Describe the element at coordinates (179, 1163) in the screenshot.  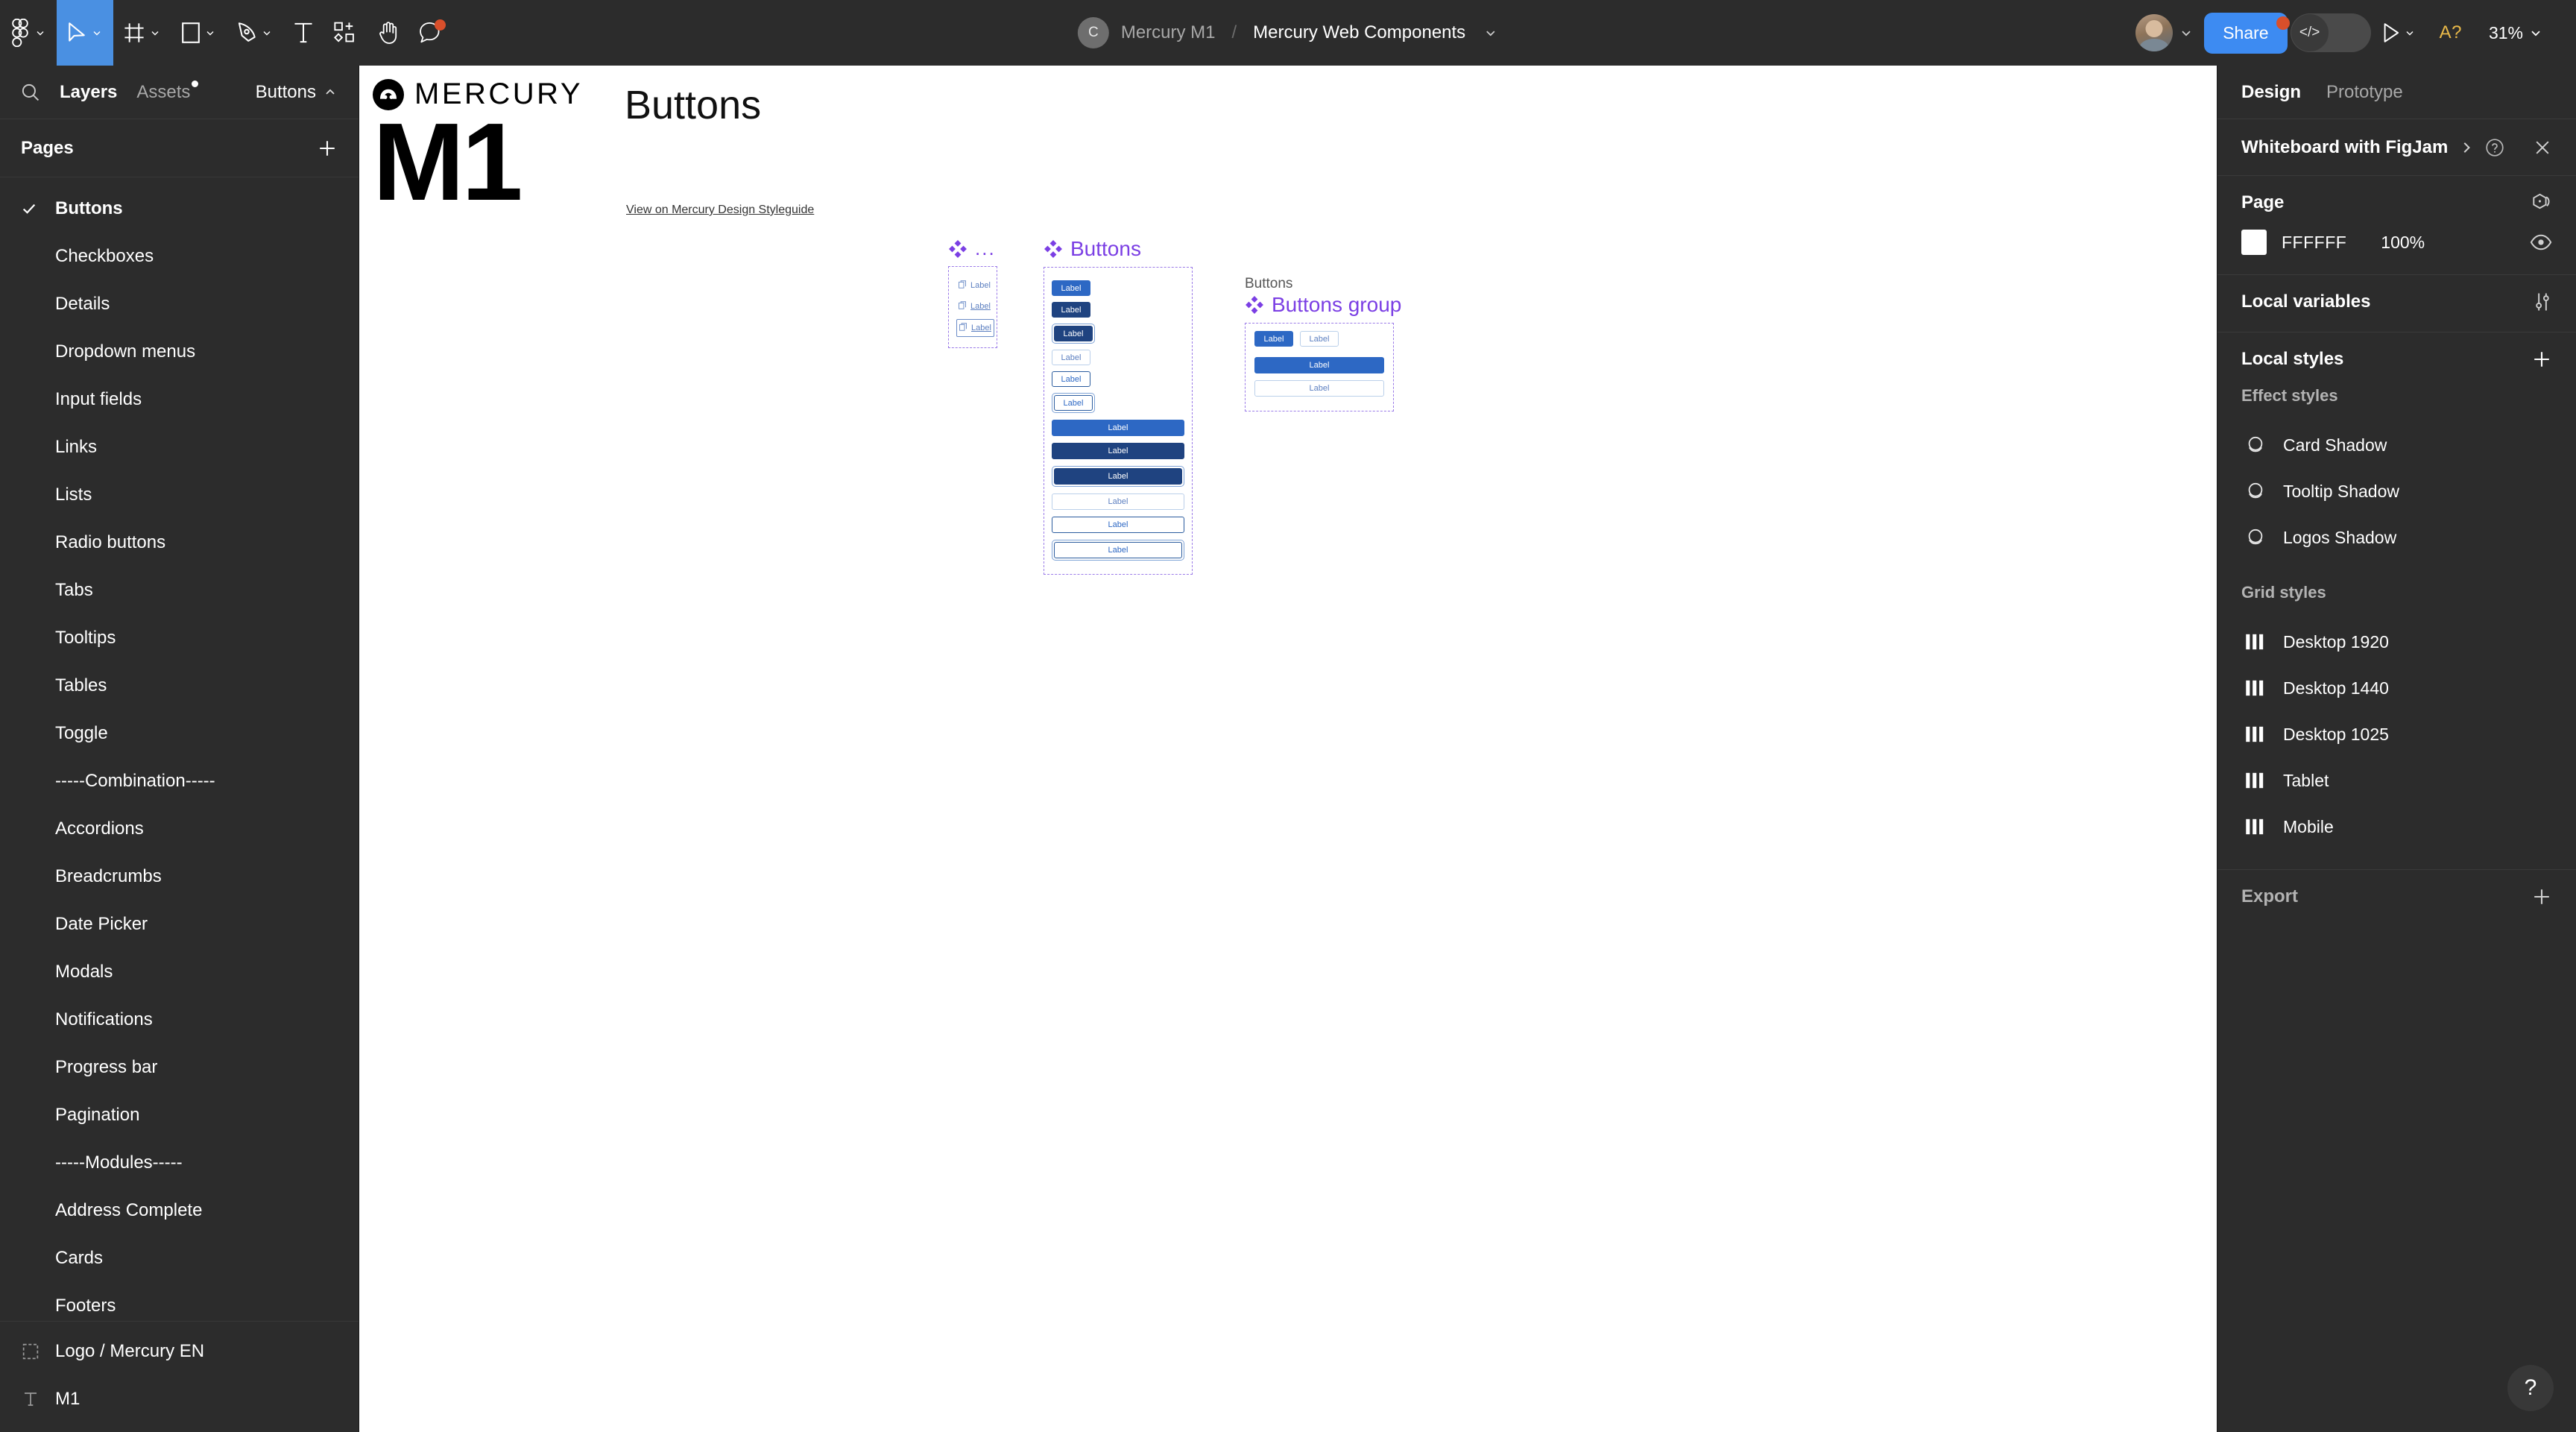
I see `sidebar-item-page: -----Modules-----` at that location.